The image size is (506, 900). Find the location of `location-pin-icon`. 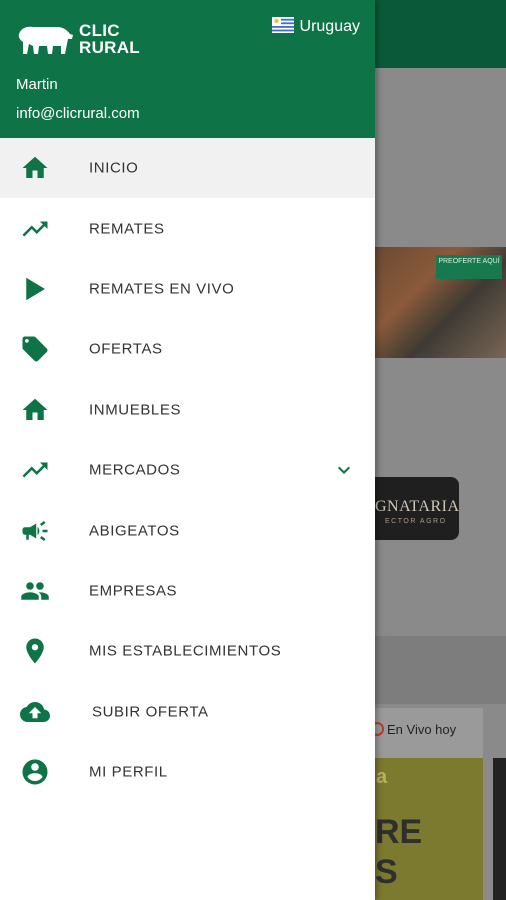

location-pin-icon is located at coordinates (35, 651).